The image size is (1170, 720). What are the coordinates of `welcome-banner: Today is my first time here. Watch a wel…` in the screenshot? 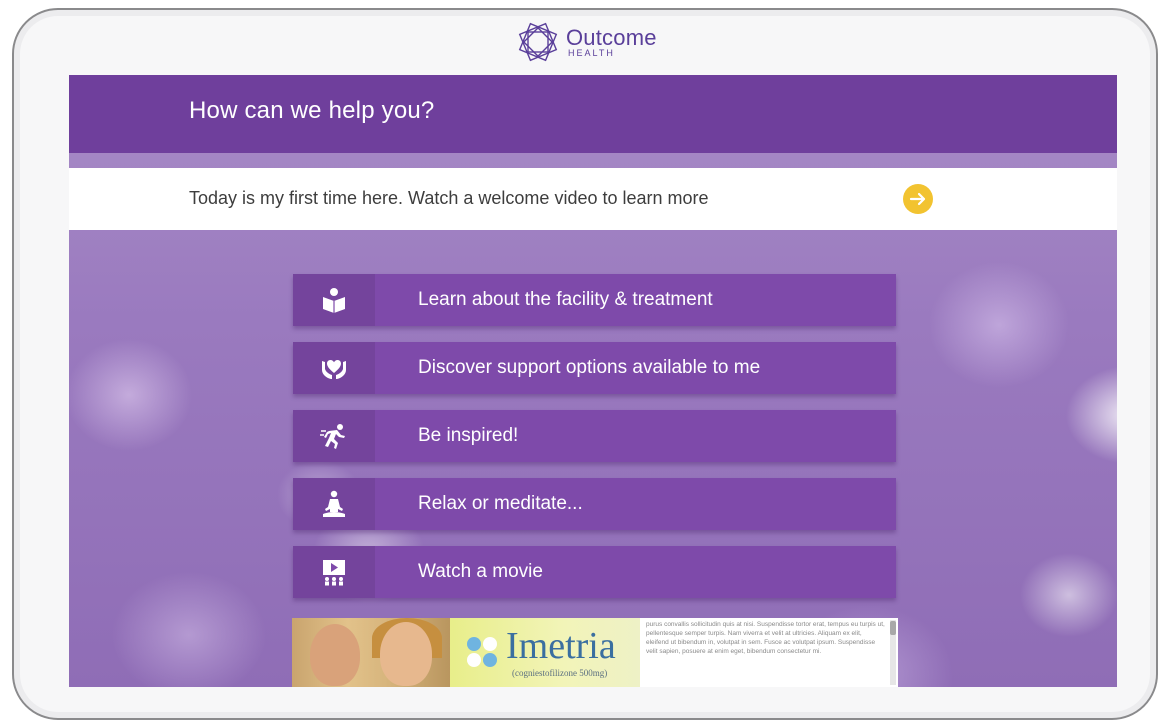 It's located at (593, 199).